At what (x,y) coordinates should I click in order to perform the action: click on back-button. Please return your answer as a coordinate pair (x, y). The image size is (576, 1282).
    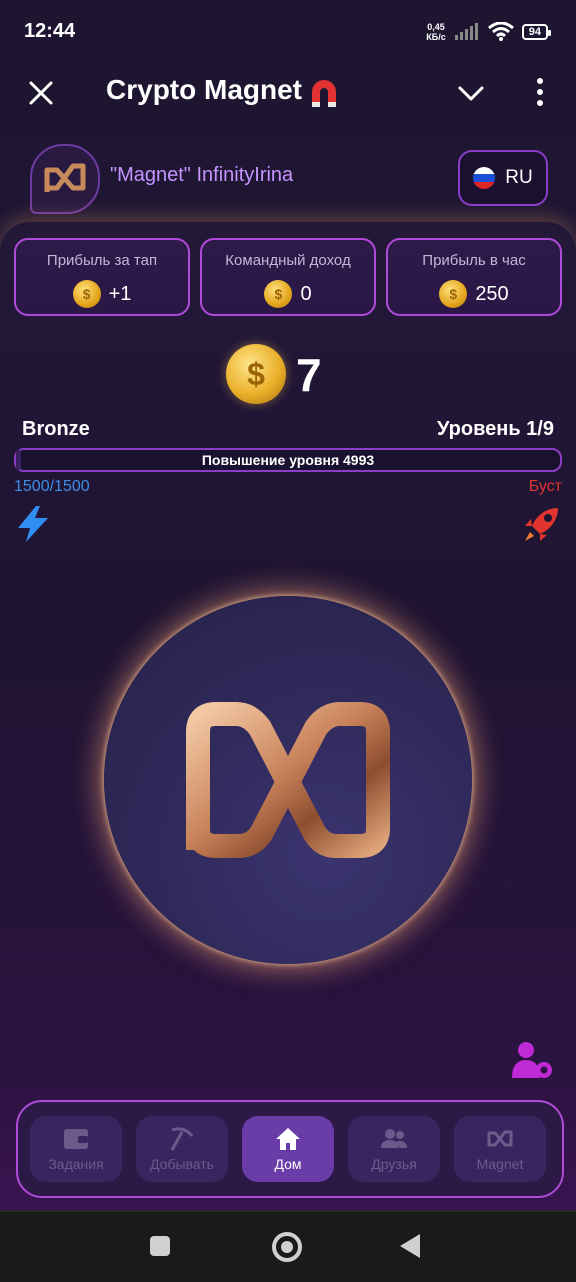
    Looking at the image, I should click on (410, 1246).